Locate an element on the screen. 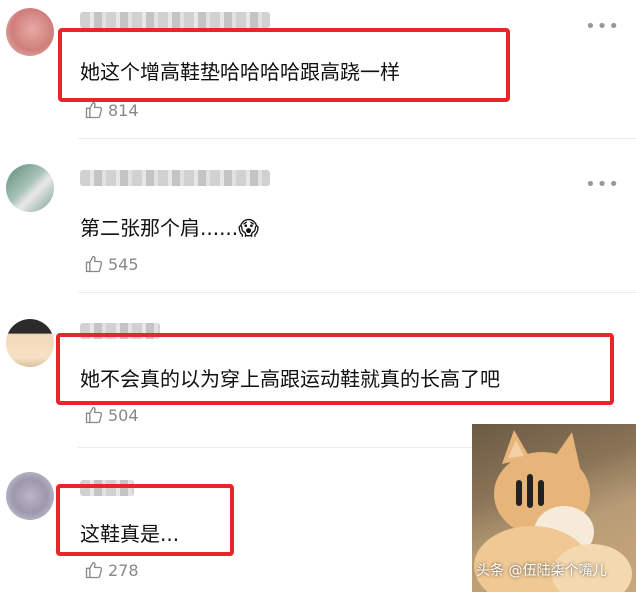 The image size is (636, 592). like-count: 278 is located at coordinates (123, 570).